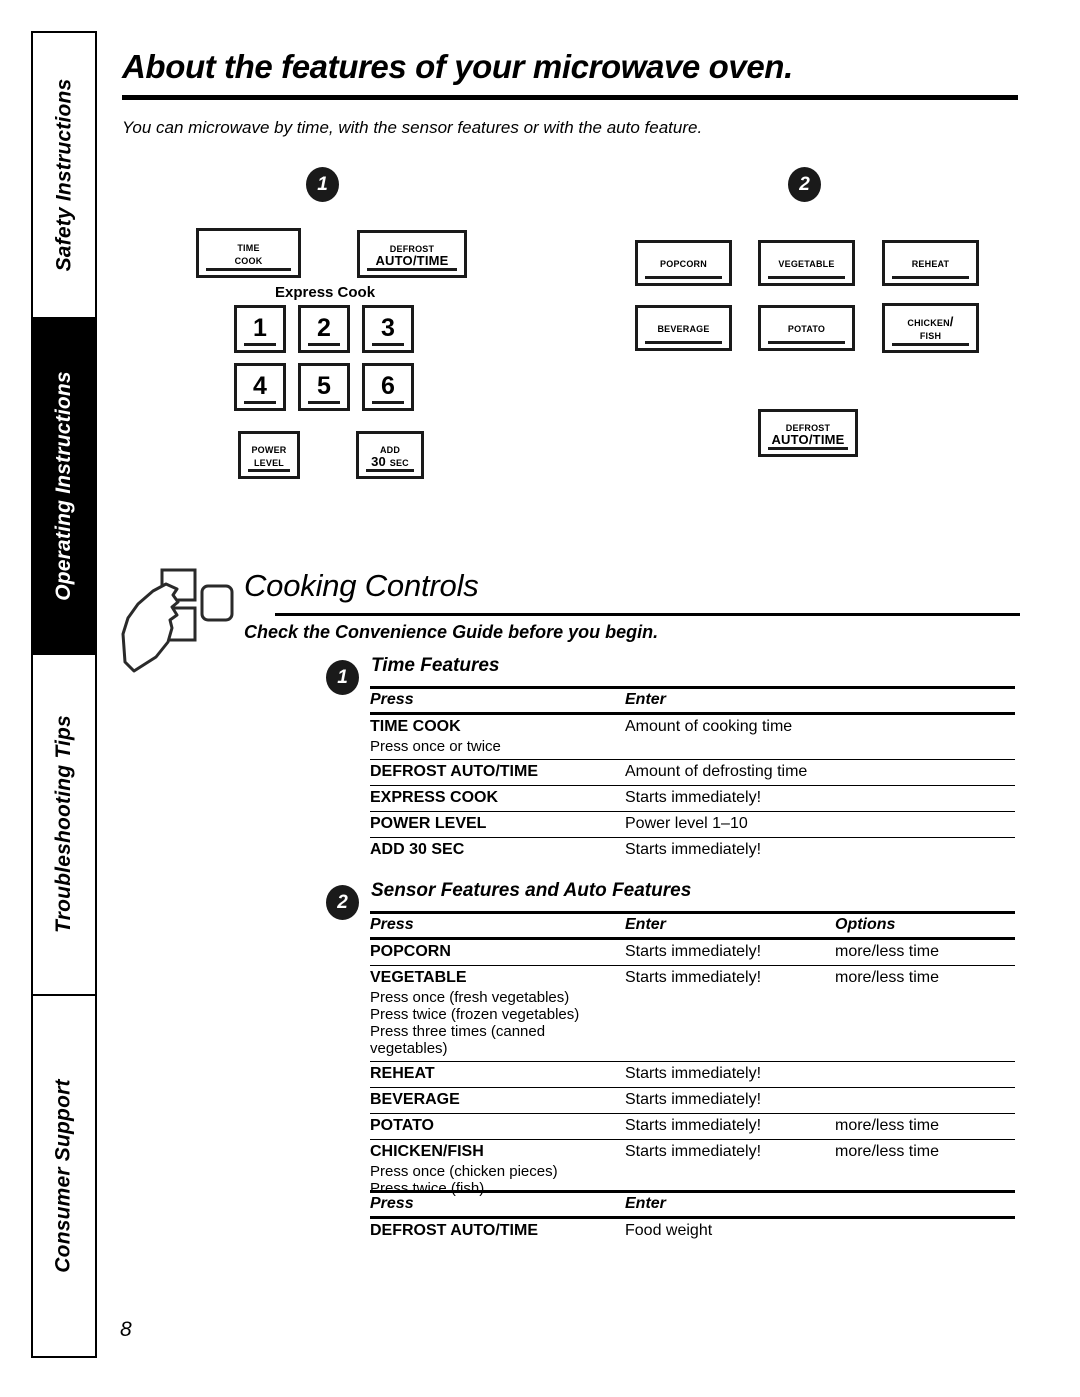 This screenshot has width=1080, height=1397. Describe the element at coordinates (669, 1230) in the screenshot. I see `cell-enter: Food weight` at that location.